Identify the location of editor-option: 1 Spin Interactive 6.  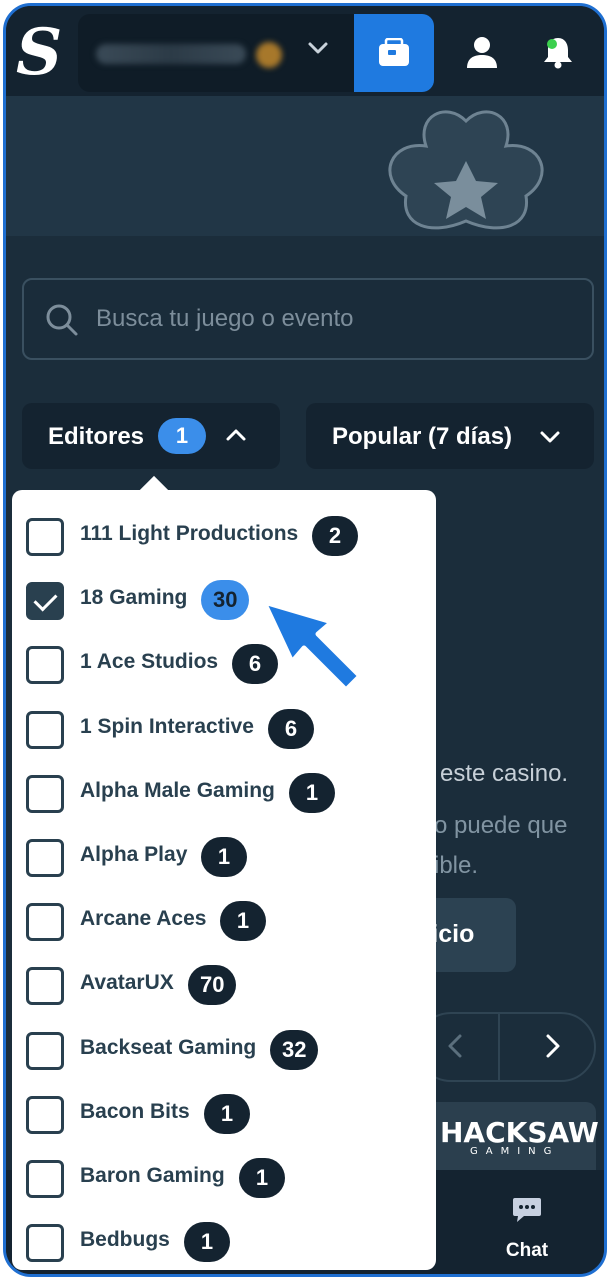
(224, 729).